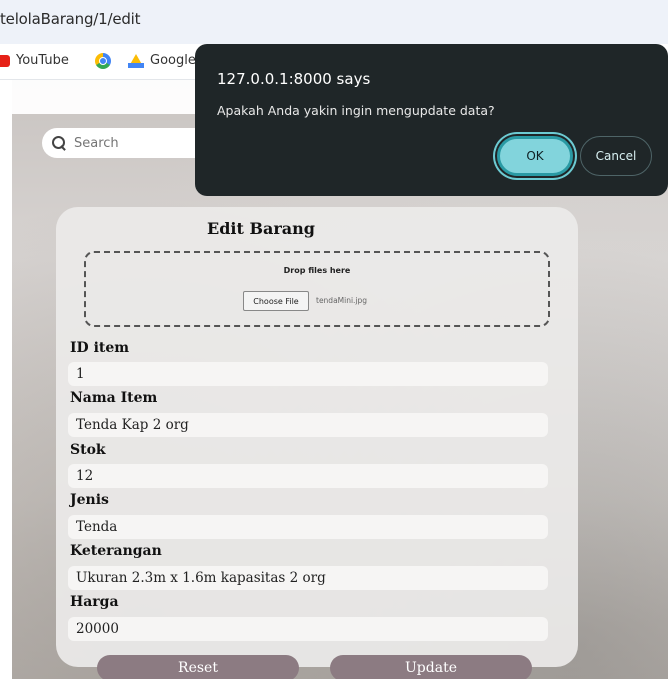 This screenshot has width=668, height=679. I want to click on dropzone-label: Drop files here, so click(317, 270).